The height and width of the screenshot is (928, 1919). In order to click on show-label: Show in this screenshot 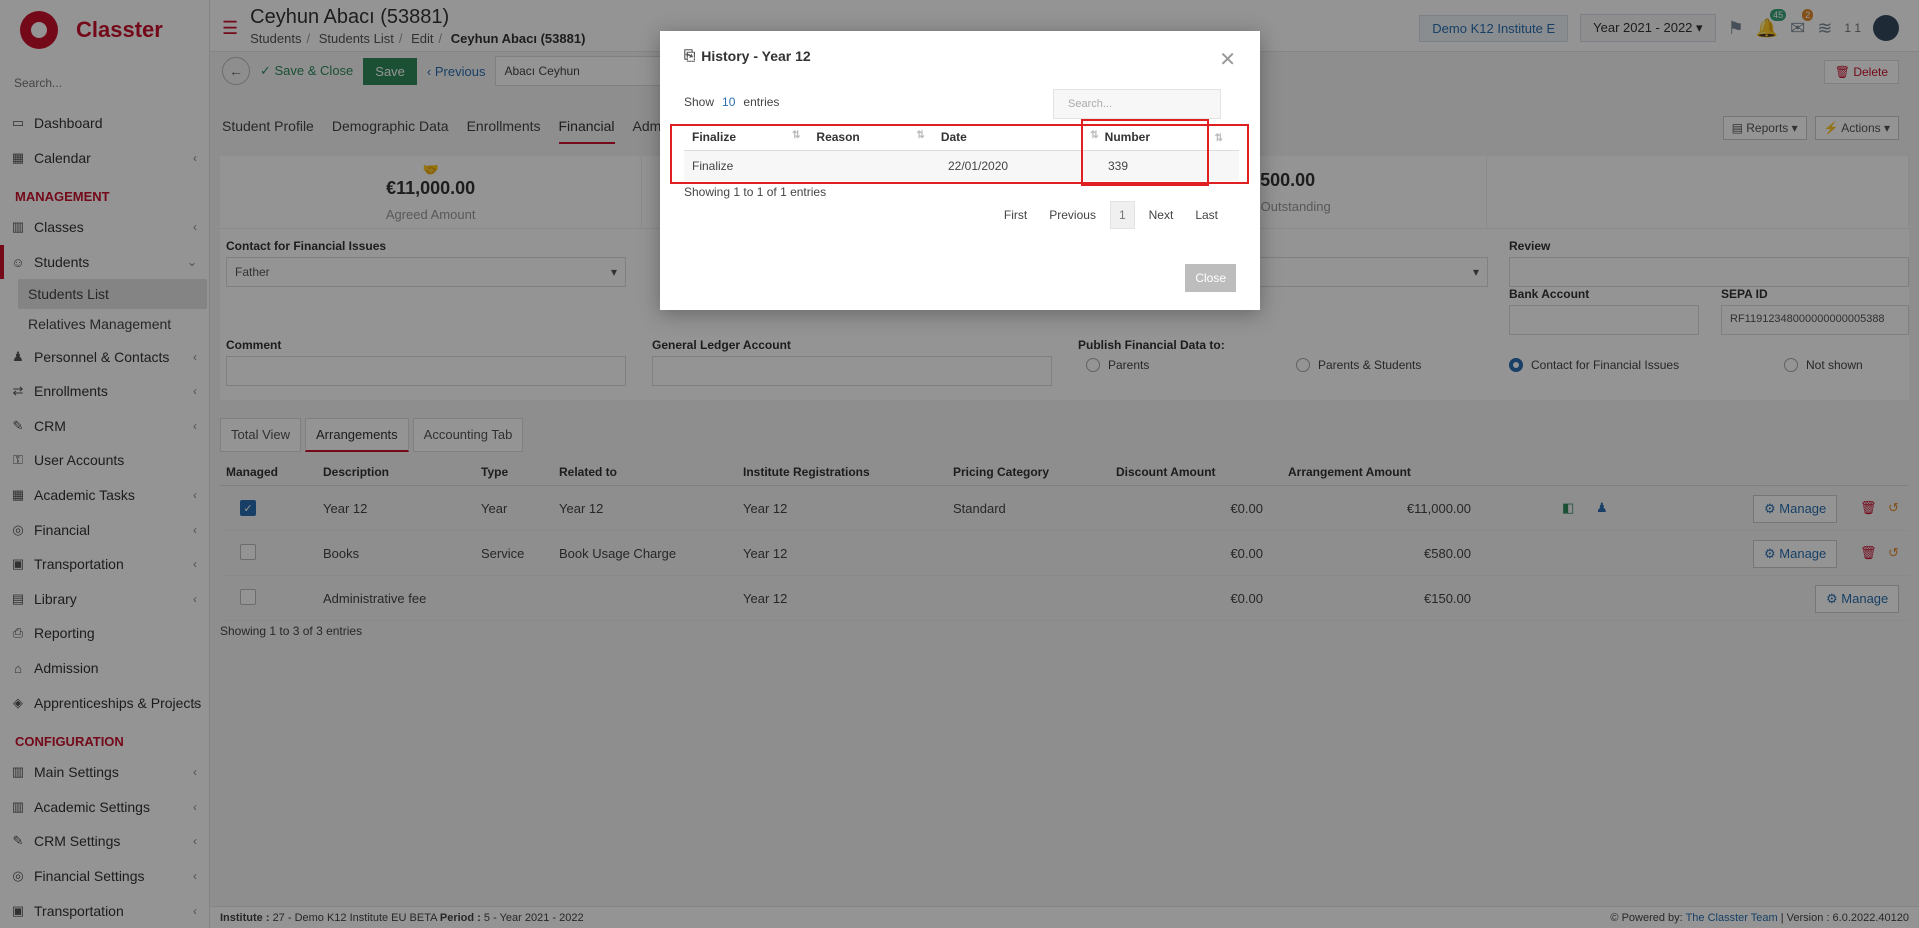, I will do `click(699, 102)`.